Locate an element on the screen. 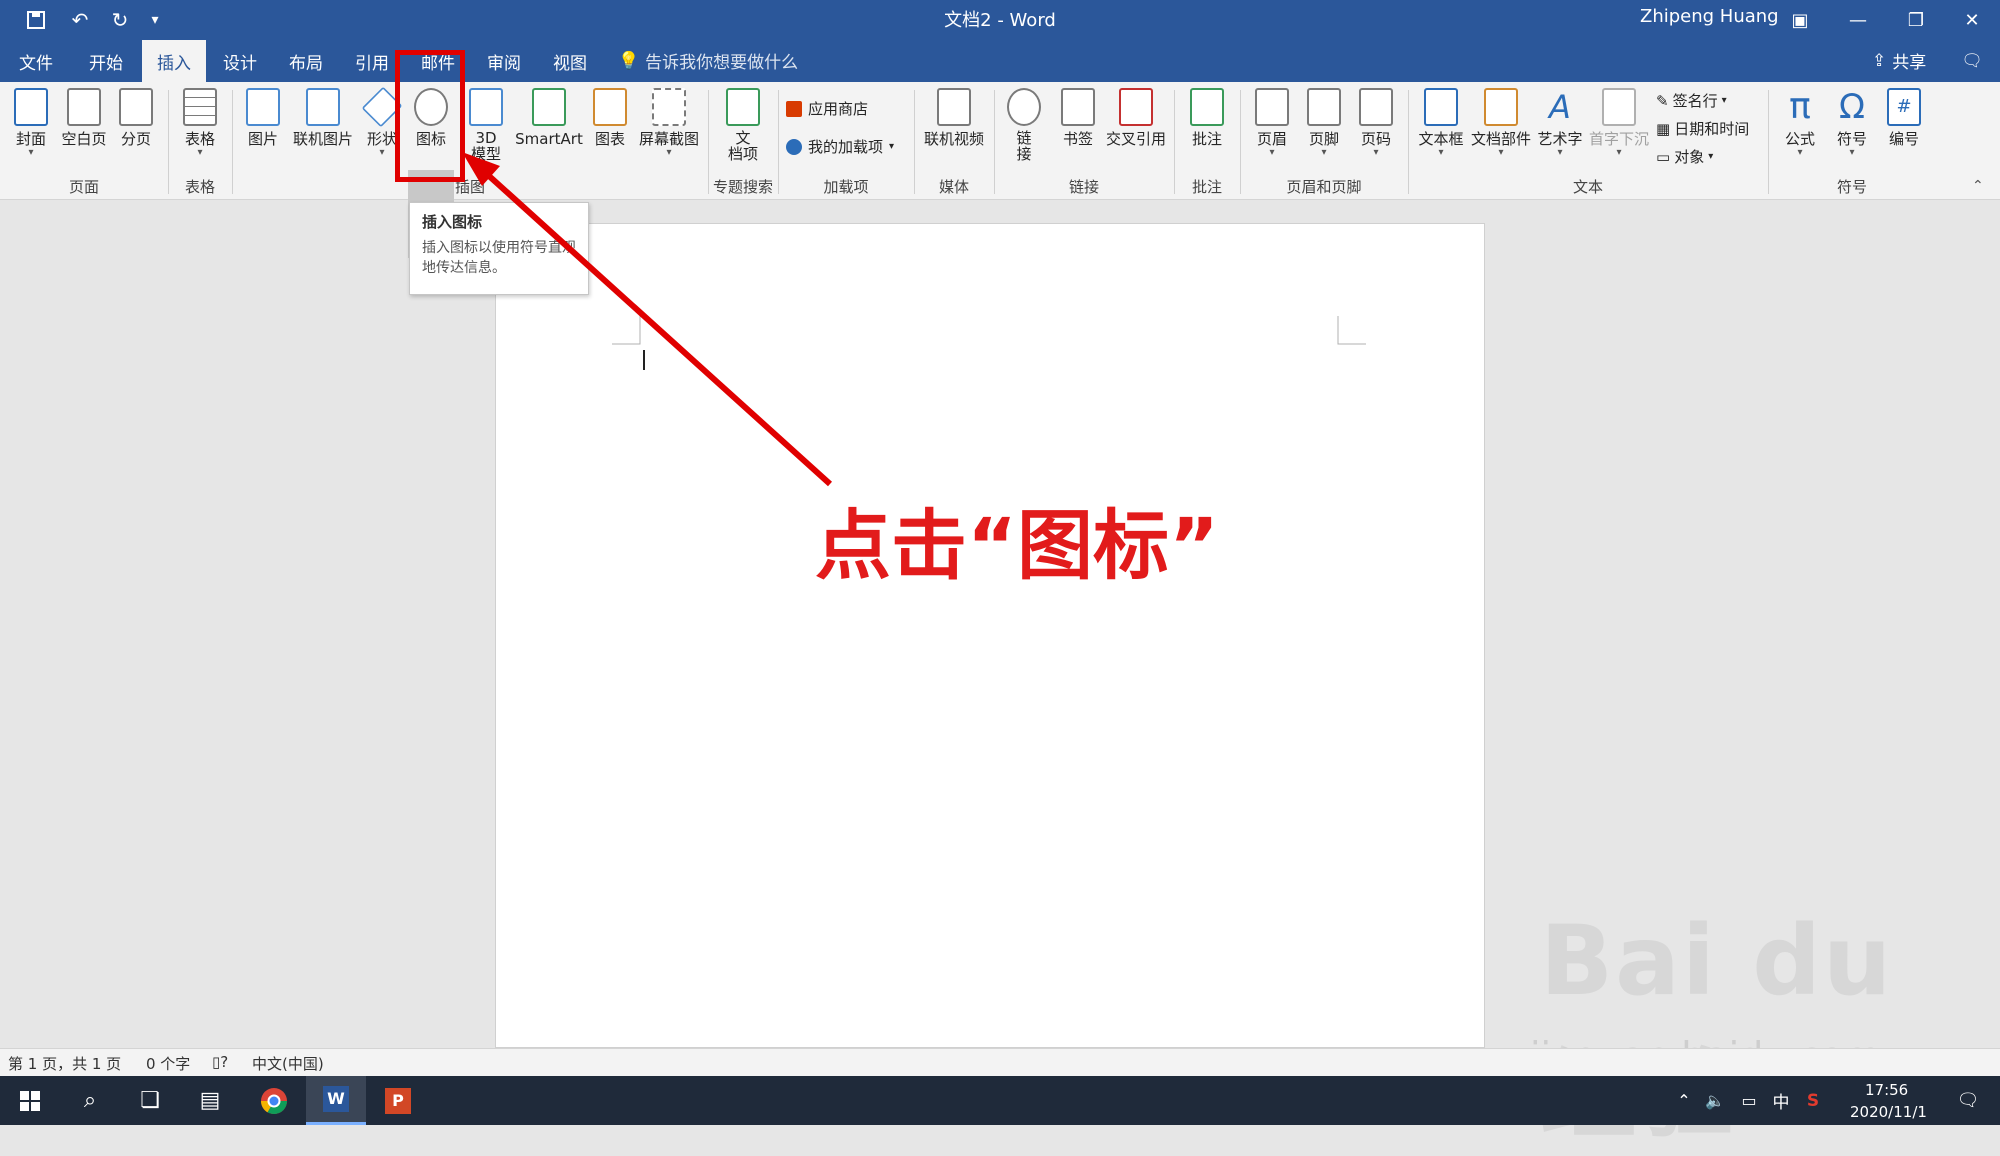  notepad-app-icon: ▤ is located at coordinates (210, 1100).